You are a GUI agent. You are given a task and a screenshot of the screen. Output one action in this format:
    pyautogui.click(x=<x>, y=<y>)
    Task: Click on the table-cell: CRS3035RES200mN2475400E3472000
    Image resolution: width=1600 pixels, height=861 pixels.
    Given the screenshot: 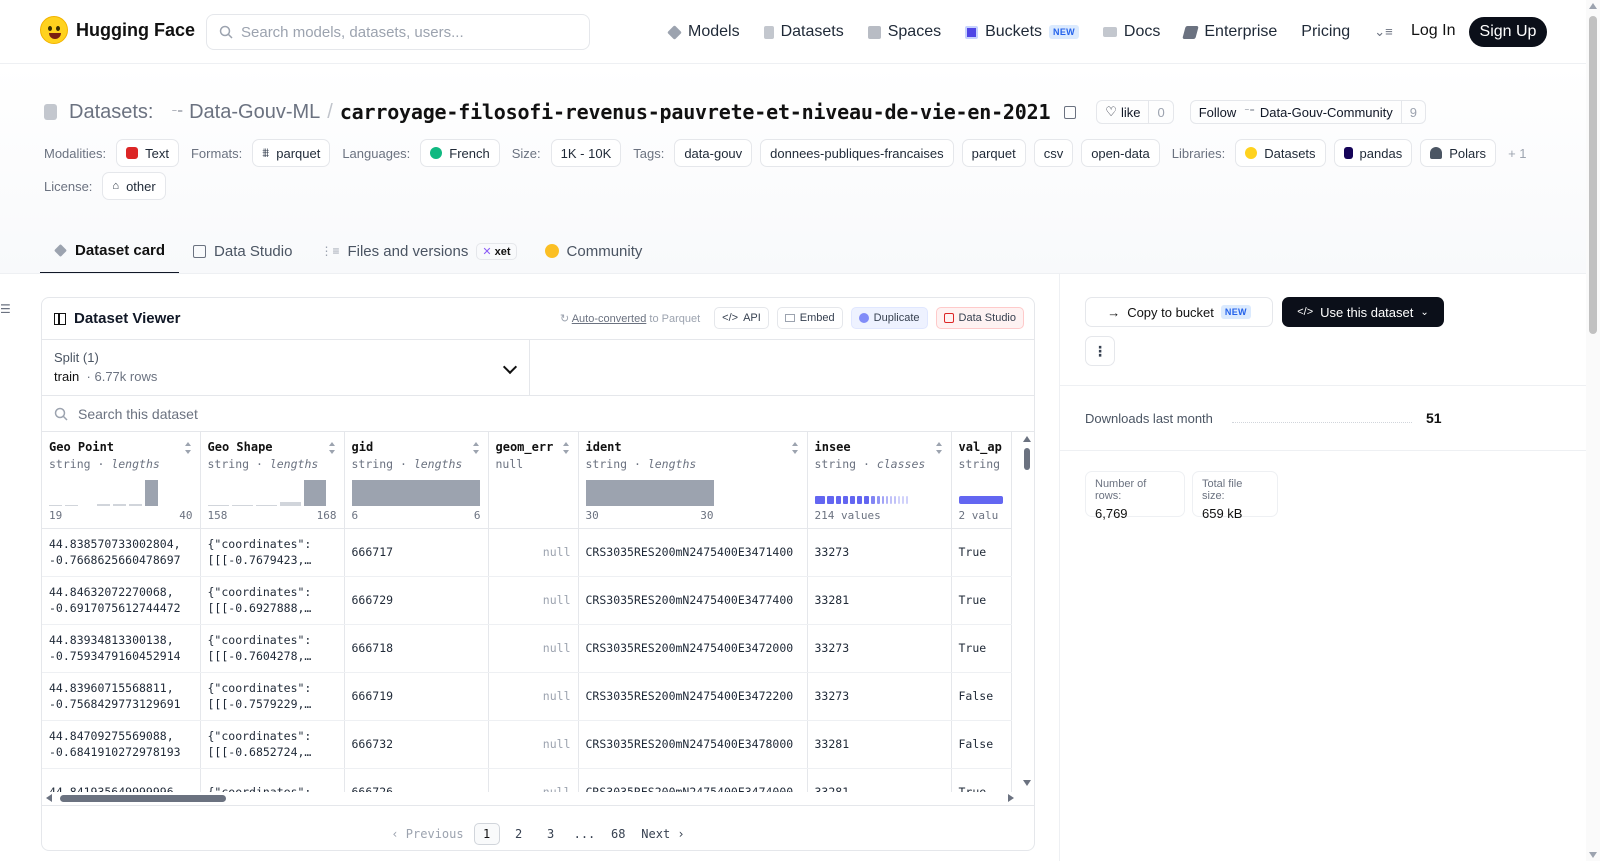 What is the action you would take?
    pyautogui.click(x=693, y=648)
    